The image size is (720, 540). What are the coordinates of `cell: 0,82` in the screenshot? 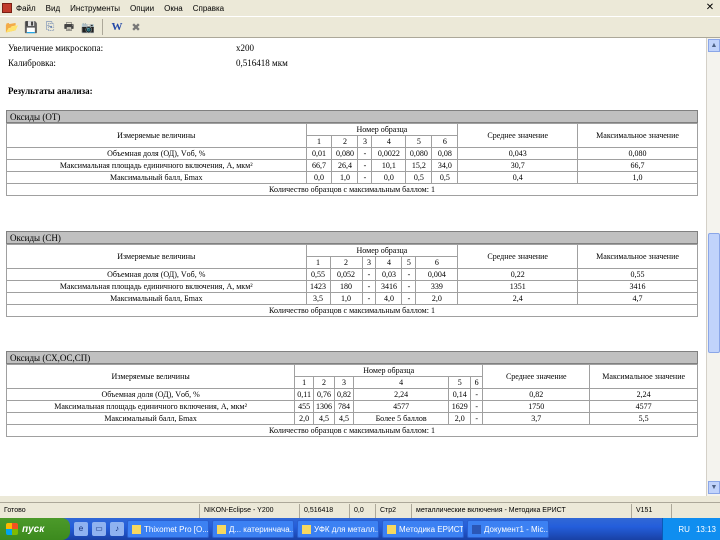 It's located at (343, 394).